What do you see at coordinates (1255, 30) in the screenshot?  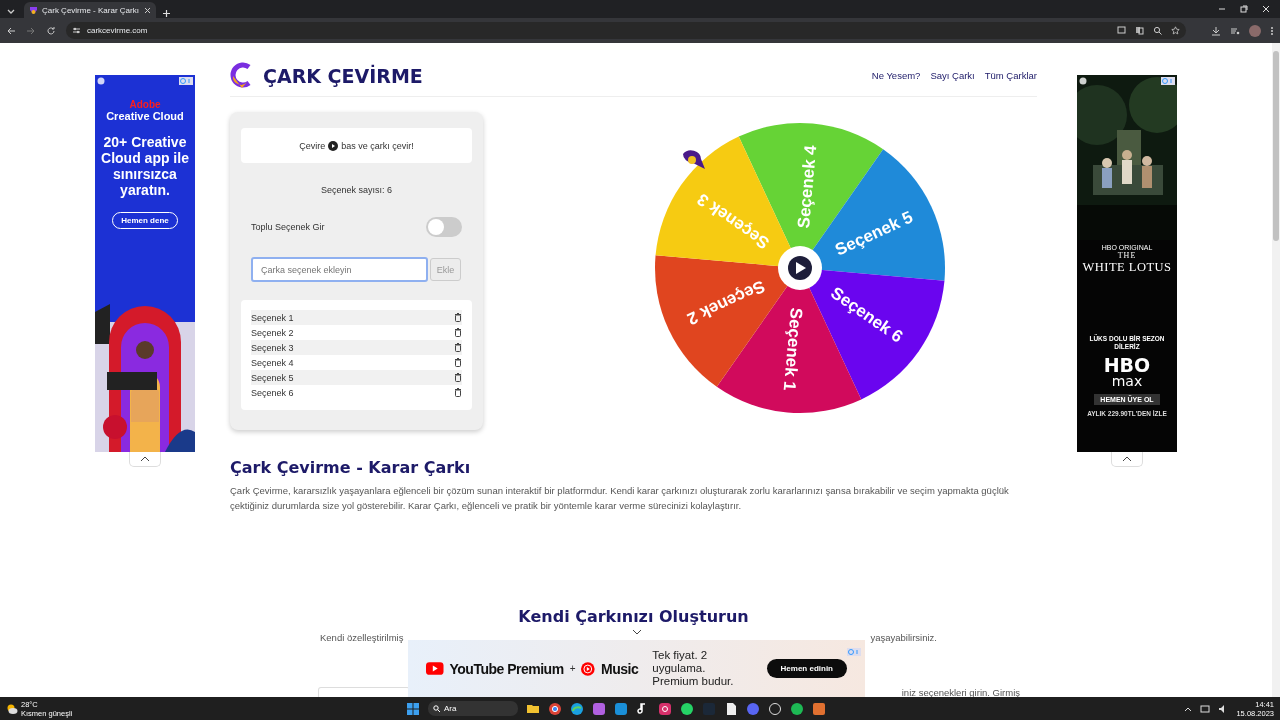 I see `profile-avatar-icon` at bounding box center [1255, 30].